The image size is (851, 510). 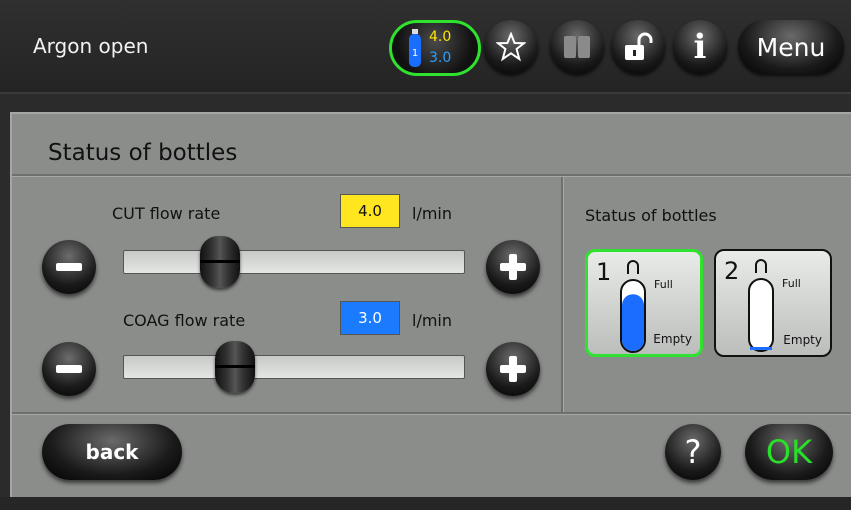 I want to click on indicator-coag-value: 3.0, so click(x=440, y=58).